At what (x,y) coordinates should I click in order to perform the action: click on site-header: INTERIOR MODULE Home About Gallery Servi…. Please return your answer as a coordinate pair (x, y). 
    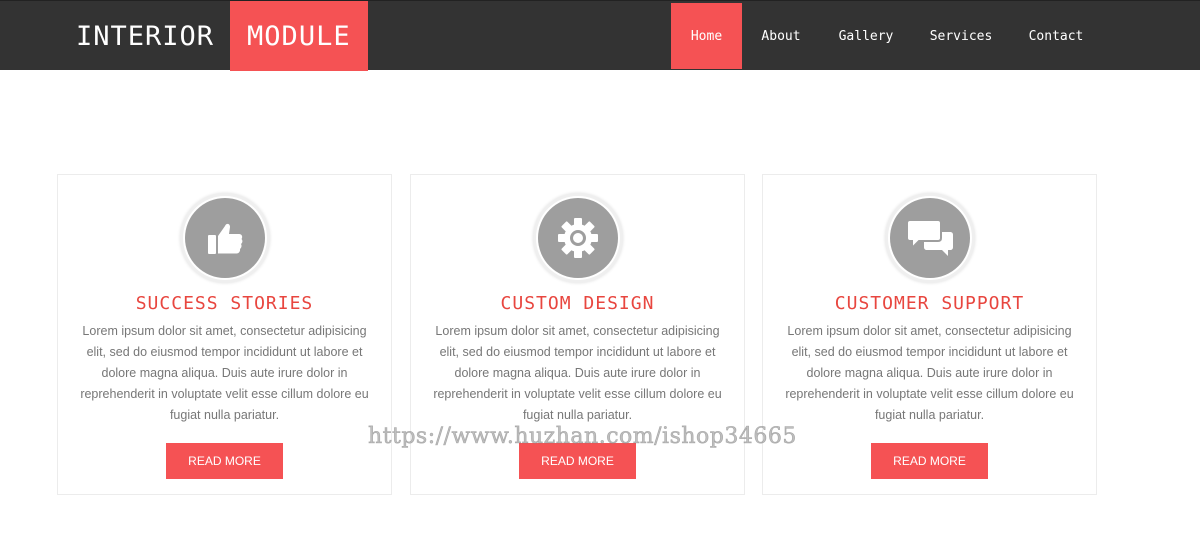
    Looking at the image, I should click on (600, 35).